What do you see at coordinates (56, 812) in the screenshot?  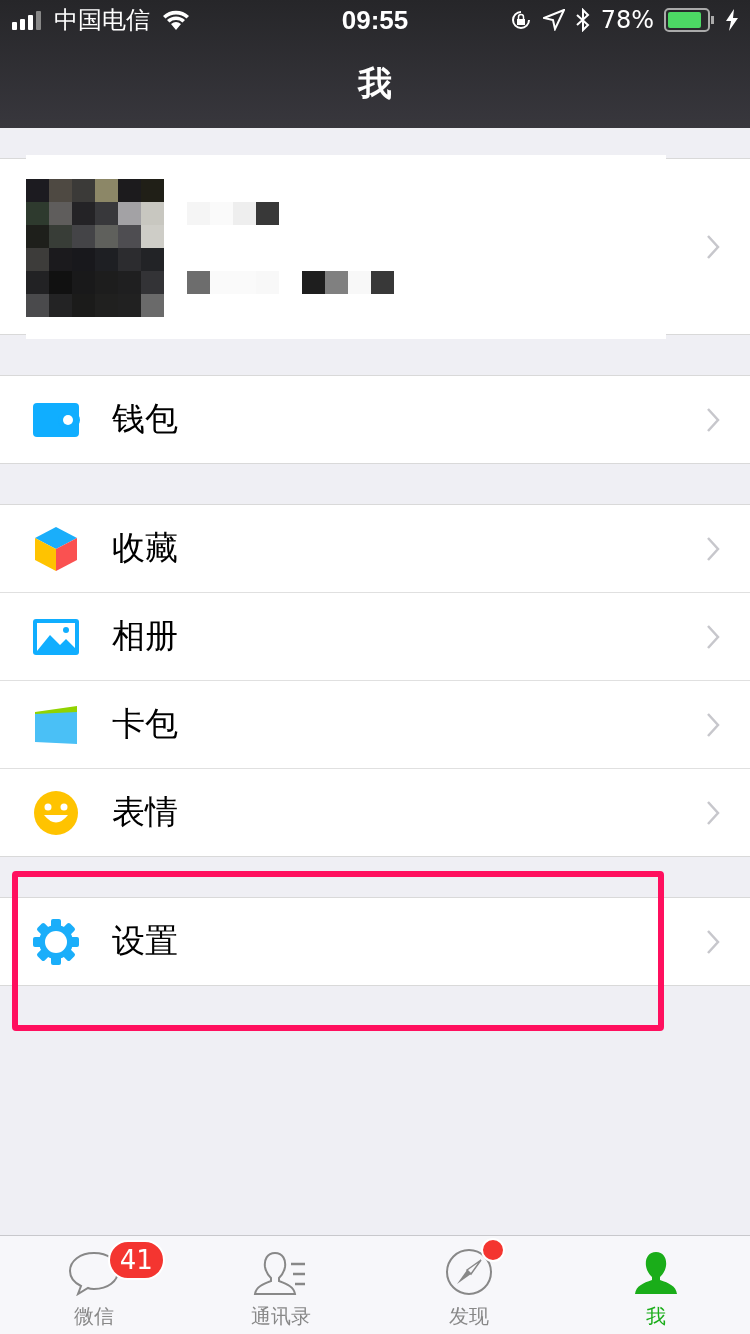 I see `smiley-icon` at bounding box center [56, 812].